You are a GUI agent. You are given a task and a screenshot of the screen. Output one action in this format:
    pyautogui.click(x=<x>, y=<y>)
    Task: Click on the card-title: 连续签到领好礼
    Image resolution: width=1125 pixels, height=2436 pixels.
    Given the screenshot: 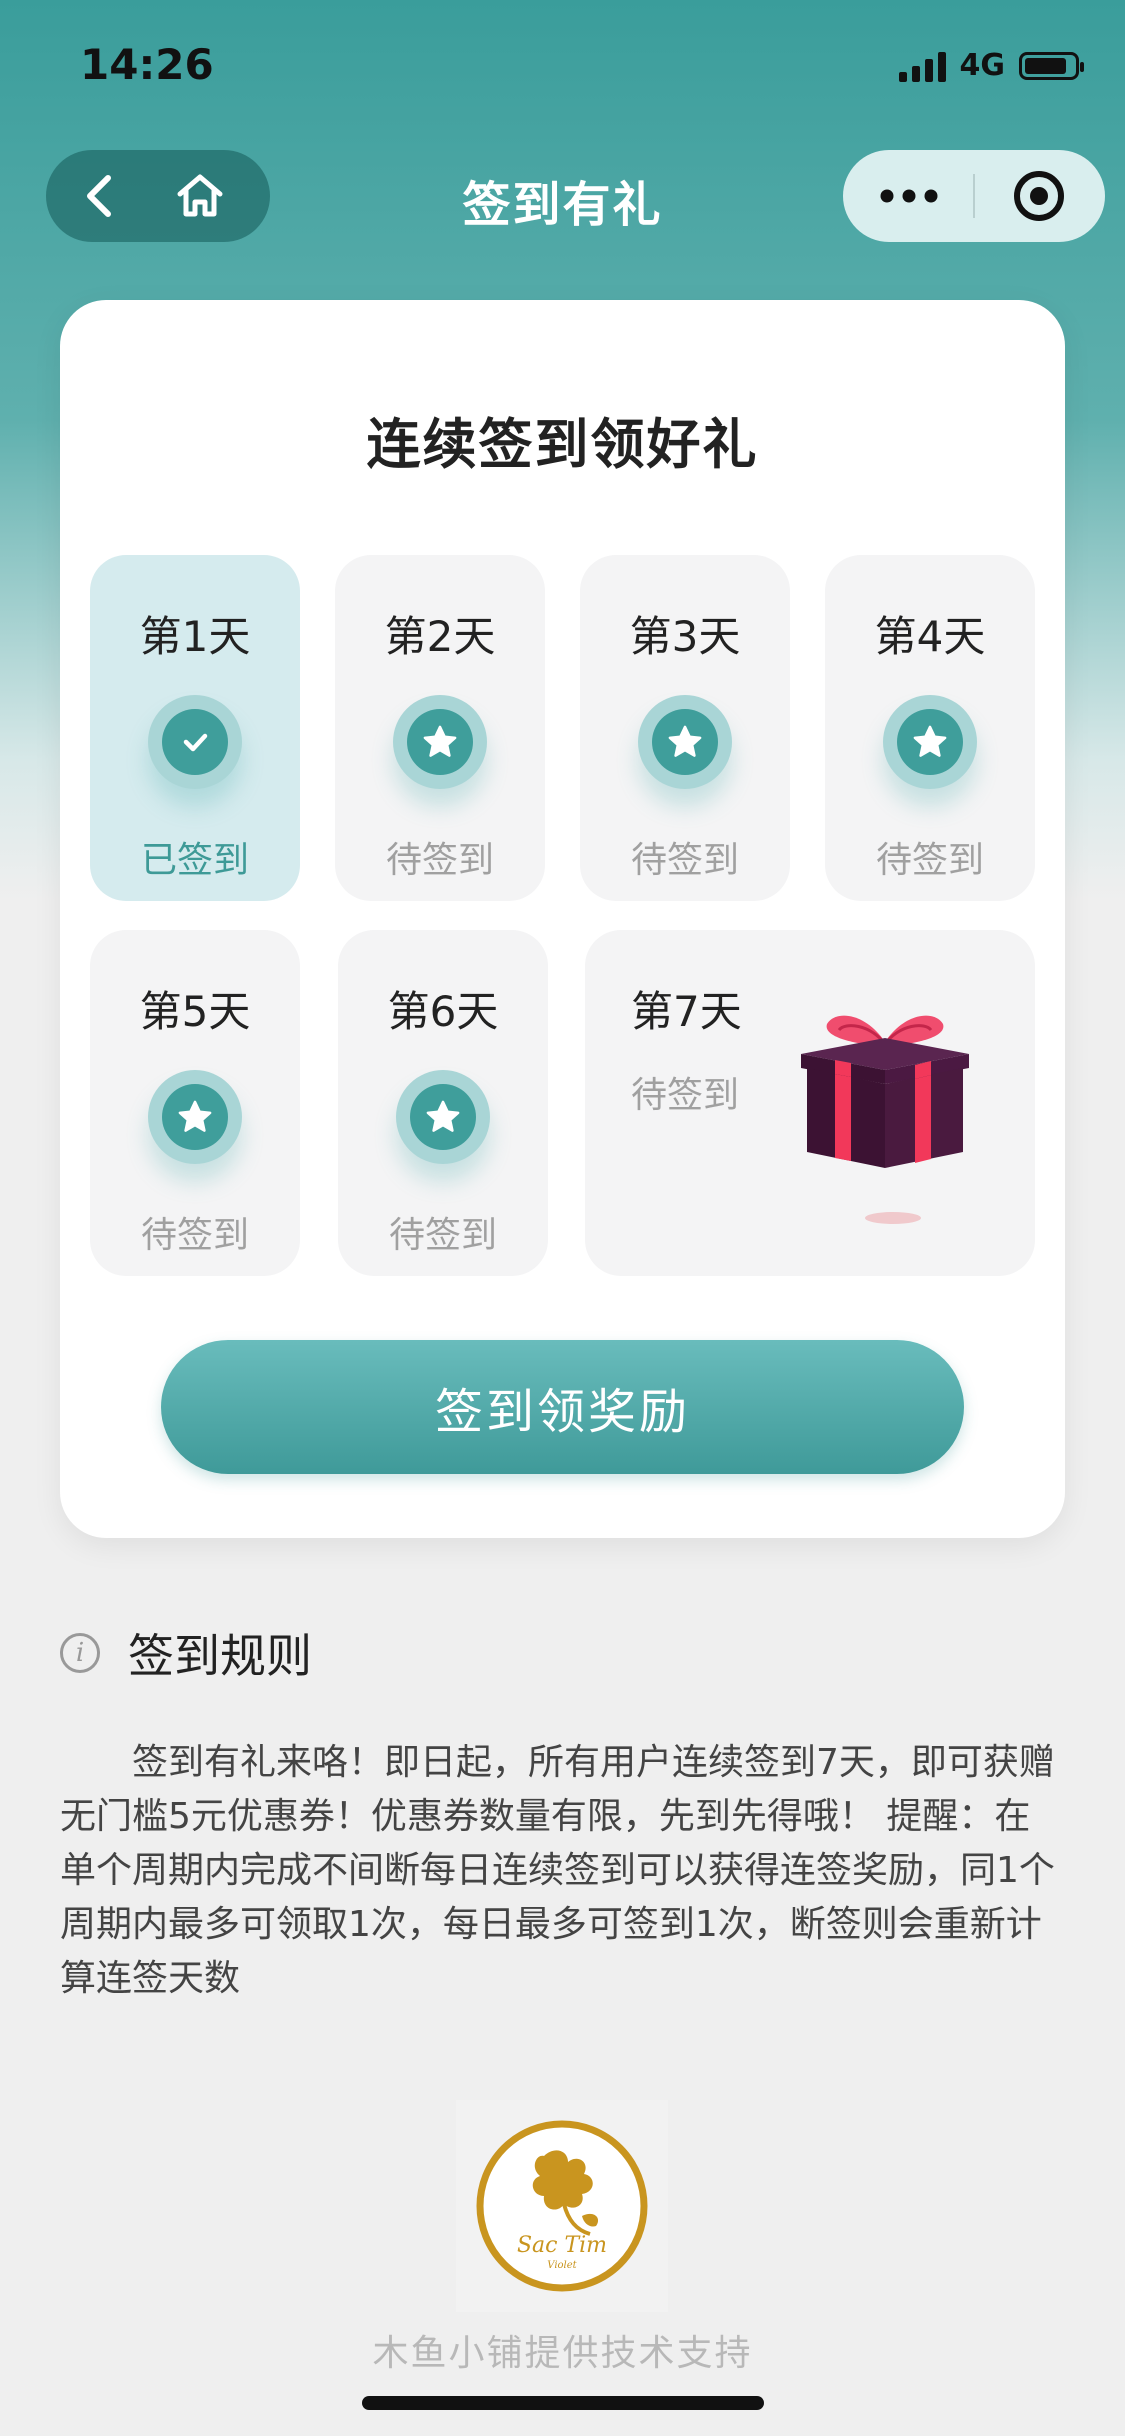 What is the action you would take?
    pyautogui.click(x=562, y=444)
    